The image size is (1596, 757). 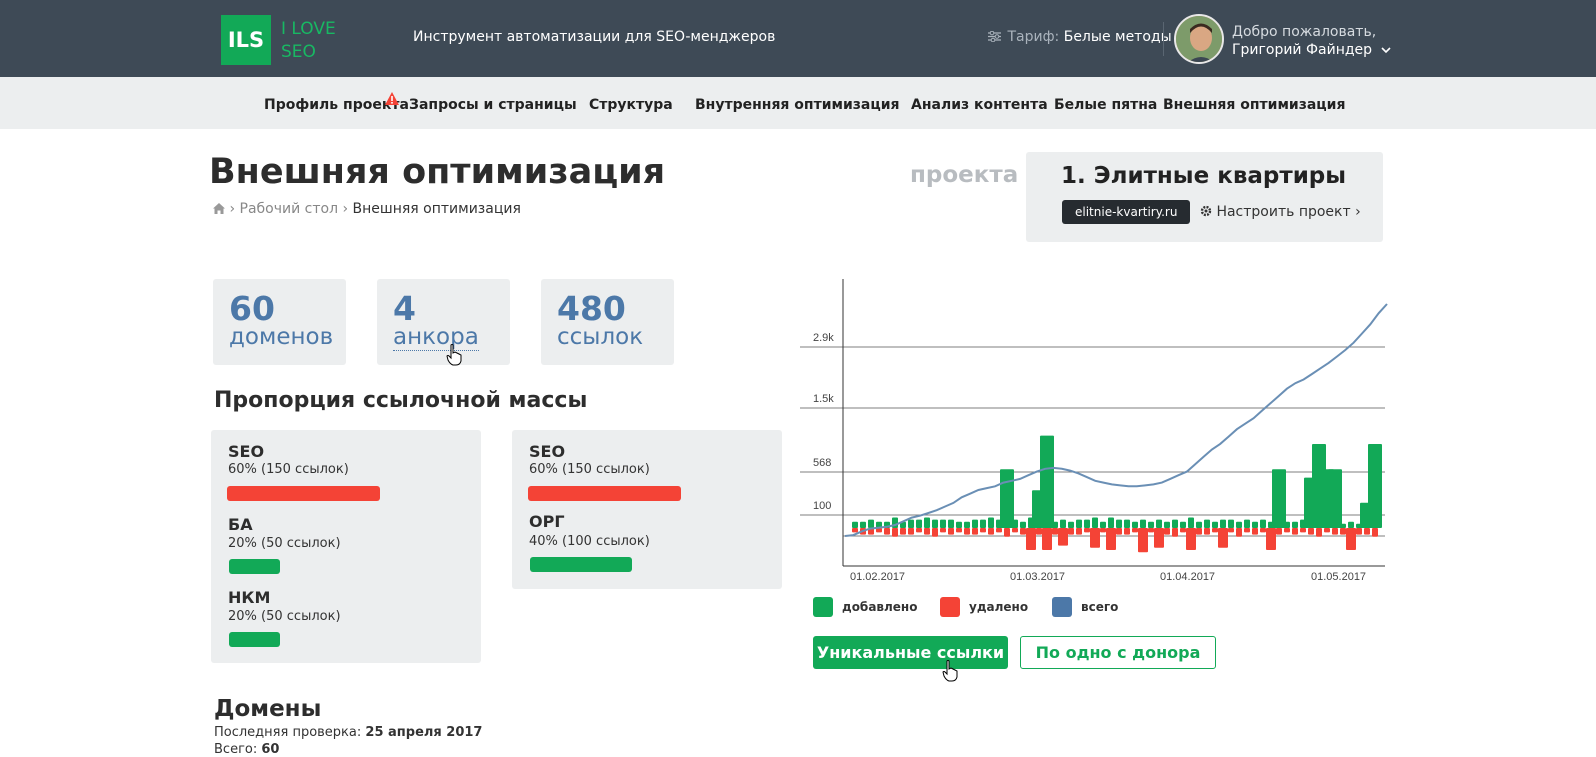 I want to click on setup-project-link: Настроить проект ›, so click(x=1280, y=212).